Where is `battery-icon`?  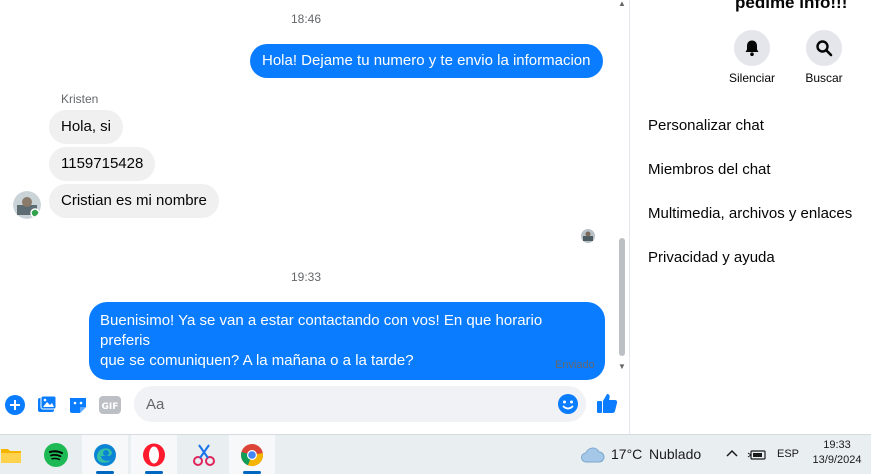
battery-icon is located at coordinates (757, 455).